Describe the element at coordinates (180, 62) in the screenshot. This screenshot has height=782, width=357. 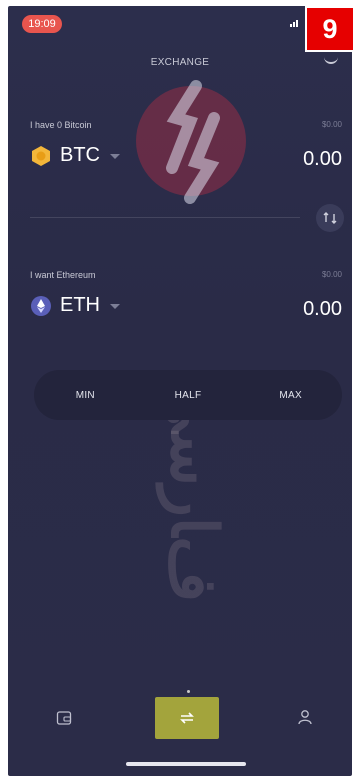
I see `page-title: EXCHANGE` at that location.